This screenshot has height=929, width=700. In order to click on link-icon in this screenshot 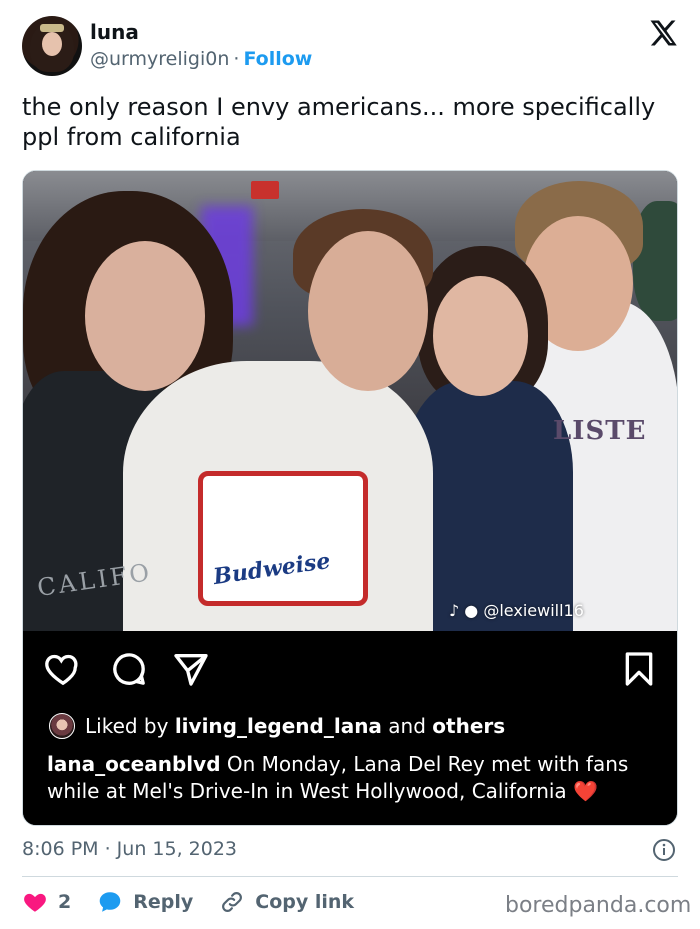, I will do `click(232, 902)`.